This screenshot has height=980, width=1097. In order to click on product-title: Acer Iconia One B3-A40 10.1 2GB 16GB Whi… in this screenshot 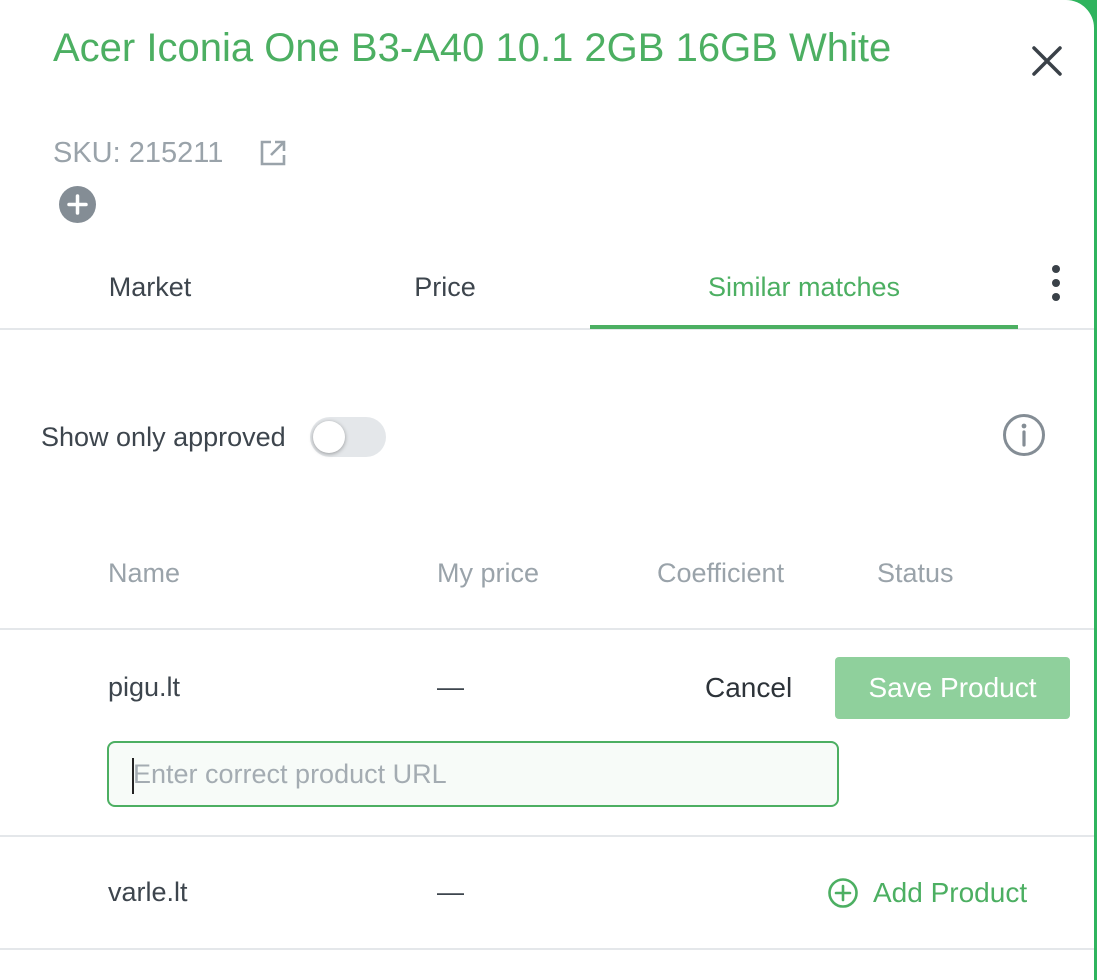, I will do `click(472, 48)`.